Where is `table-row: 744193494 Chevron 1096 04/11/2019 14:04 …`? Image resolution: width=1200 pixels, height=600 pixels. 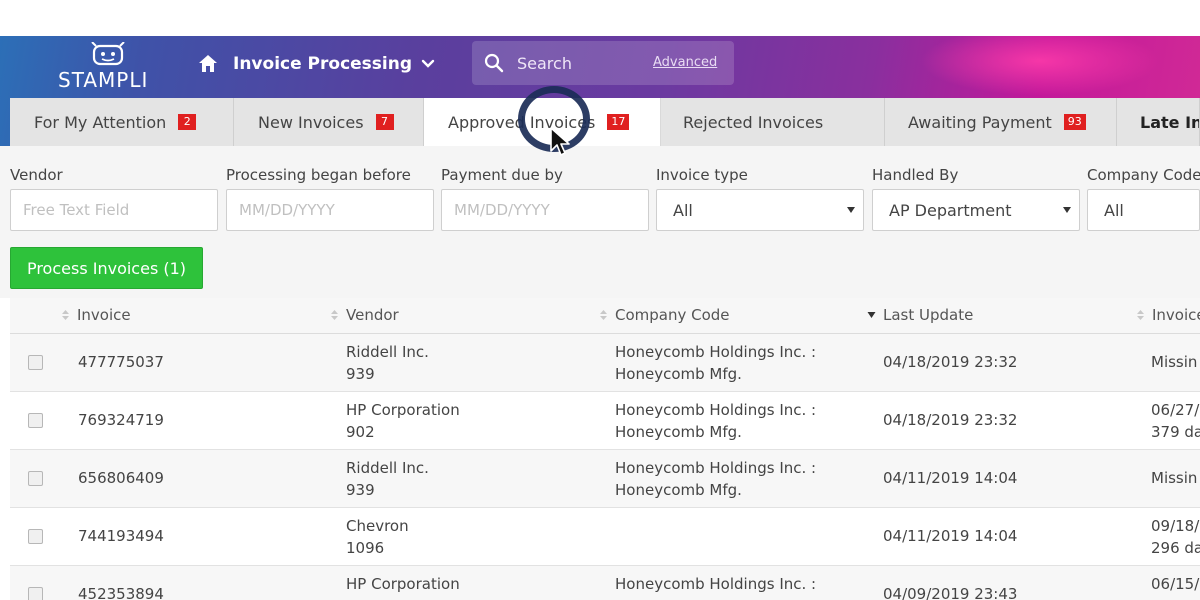
table-row: 744193494 Chevron 1096 04/11/2019 14:04 … is located at coordinates (605, 537).